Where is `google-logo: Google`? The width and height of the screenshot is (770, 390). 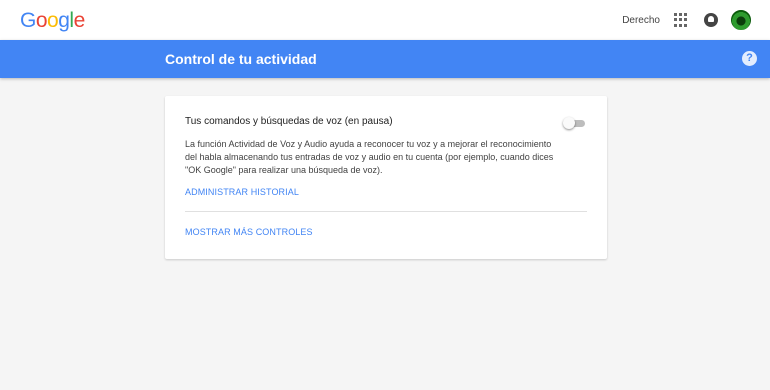
google-logo: Google is located at coordinates (52, 21).